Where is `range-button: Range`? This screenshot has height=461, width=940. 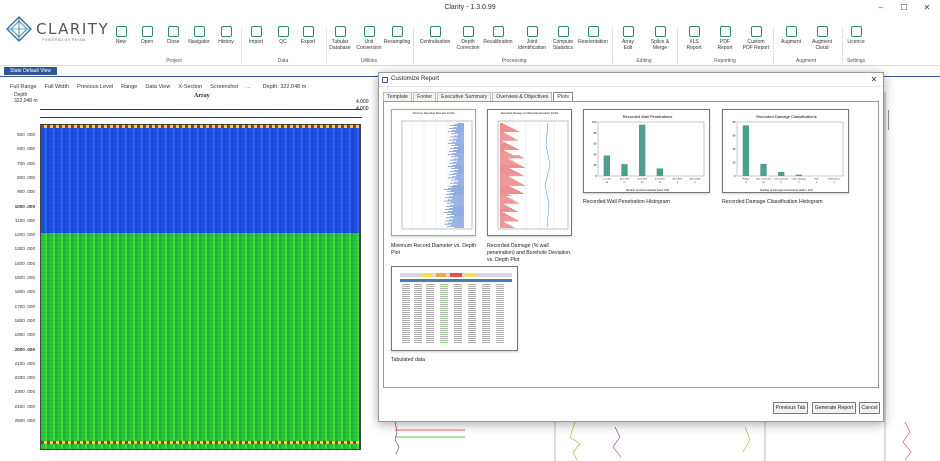 range-button: Range is located at coordinates (129, 87).